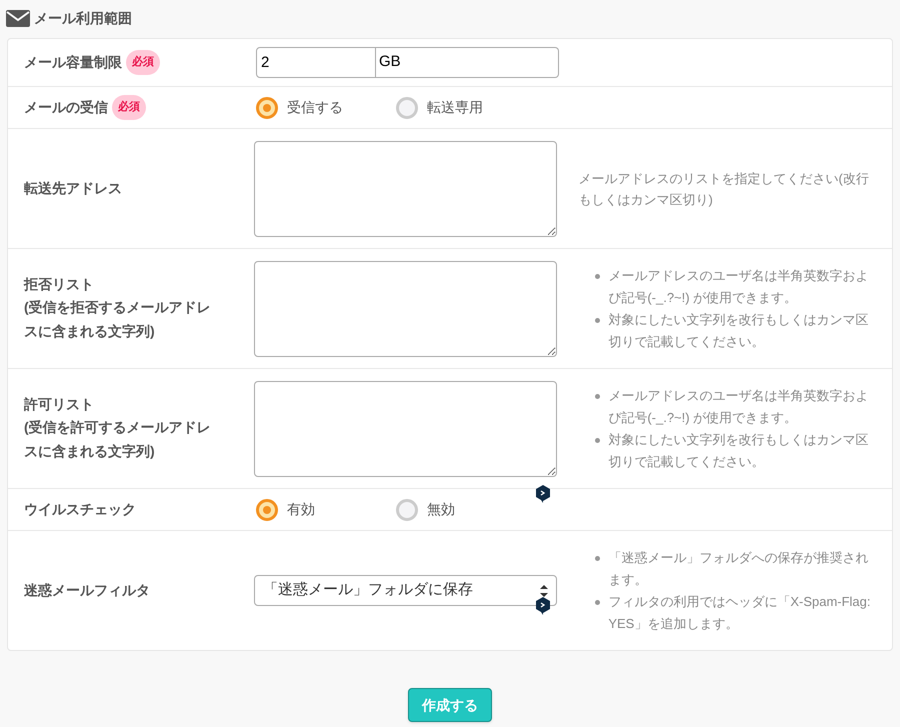 The height and width of the screenshot is (727, 900). I want to click on radio-label: 有効, so click(301, 509).